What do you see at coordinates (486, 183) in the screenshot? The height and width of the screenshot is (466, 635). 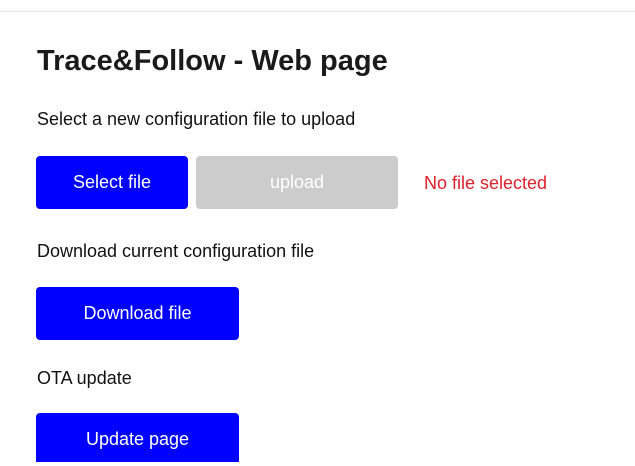 I see `file-status-text: No file selected` at bounding box center [486, 183].